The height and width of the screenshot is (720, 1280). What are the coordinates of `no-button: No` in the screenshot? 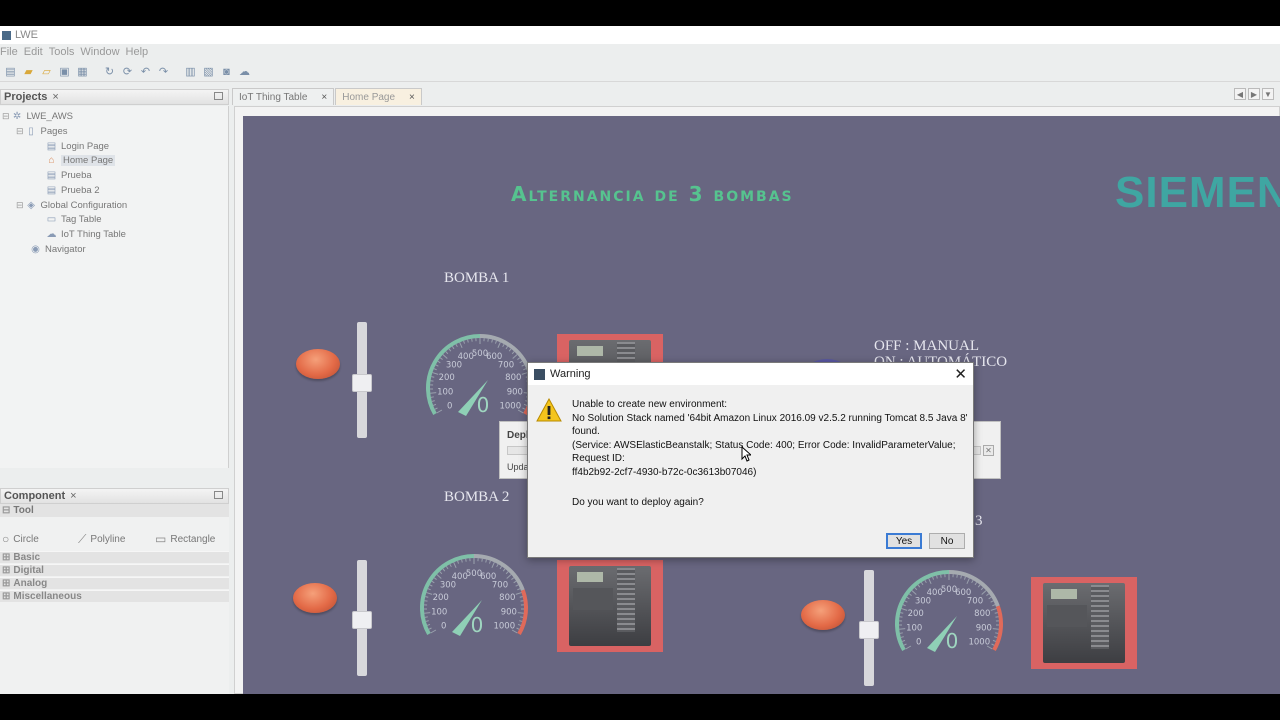 It's located at (947, 541).